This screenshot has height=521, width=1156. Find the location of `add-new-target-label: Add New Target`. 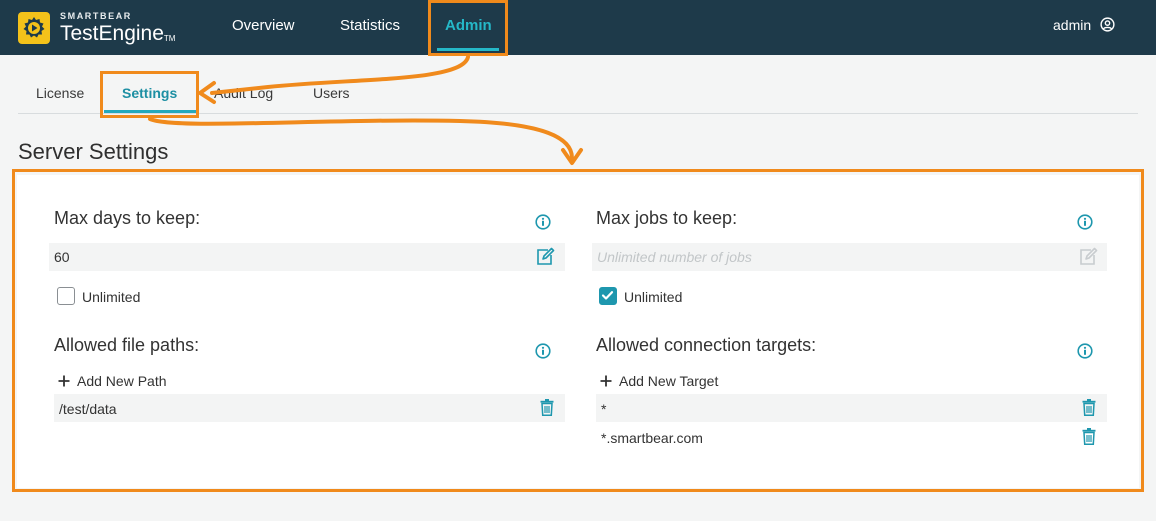

add-new-target-label: Add New Target is located at coordinates (669, 381).